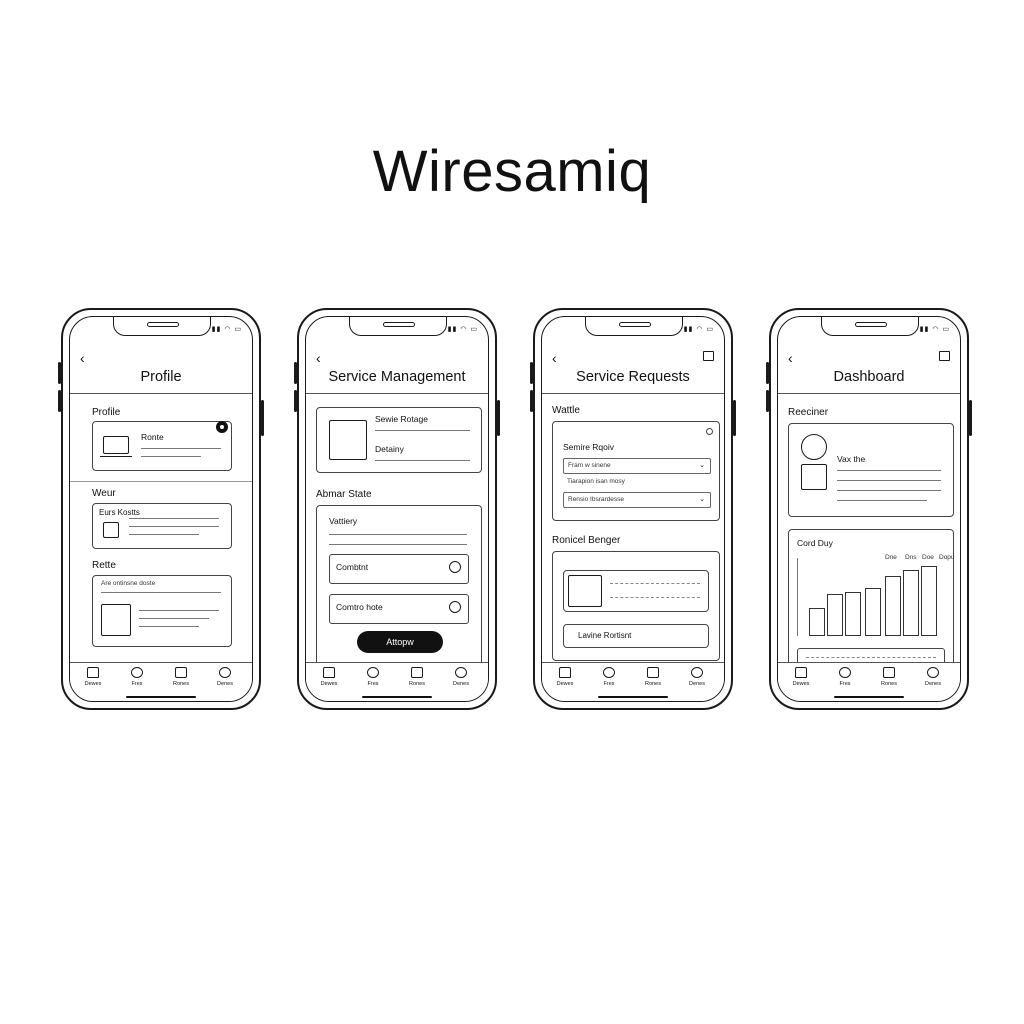 The height and width of the screenshot is (1024, 1024). Describe the element at coordinates (222, 427) in the screenshot. I see `toggle-icon` at that location.